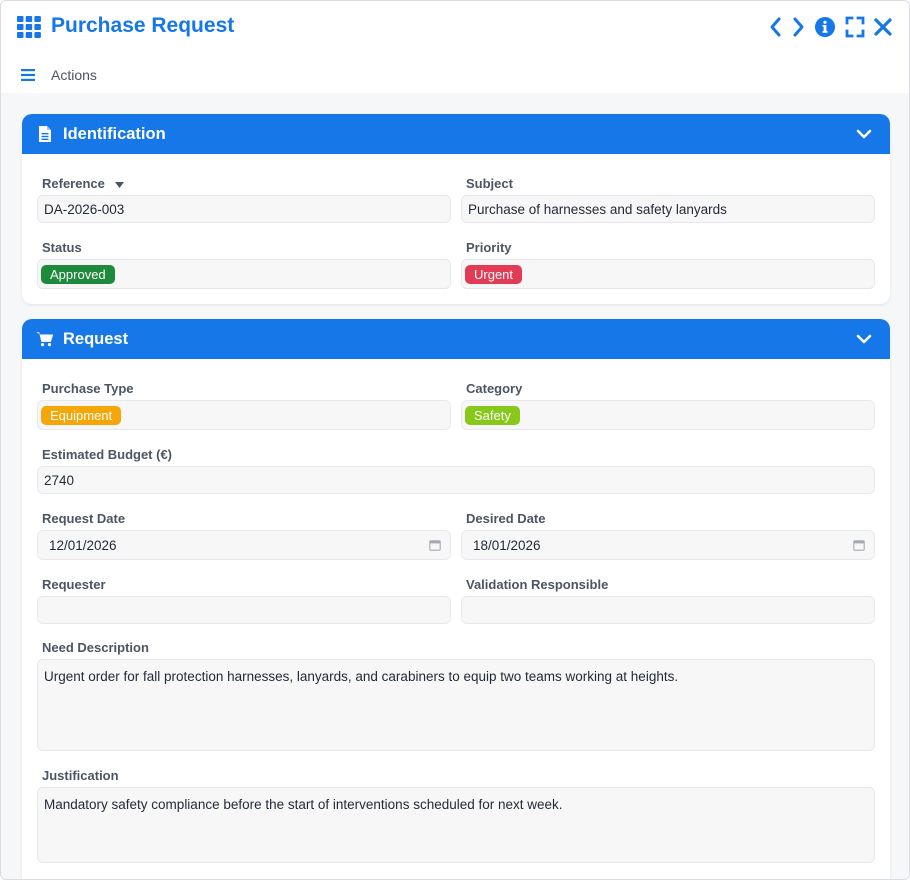  Describe the element at coordinates (80, 775) in the screenshot. I see `justification-label: Justification` at that location.